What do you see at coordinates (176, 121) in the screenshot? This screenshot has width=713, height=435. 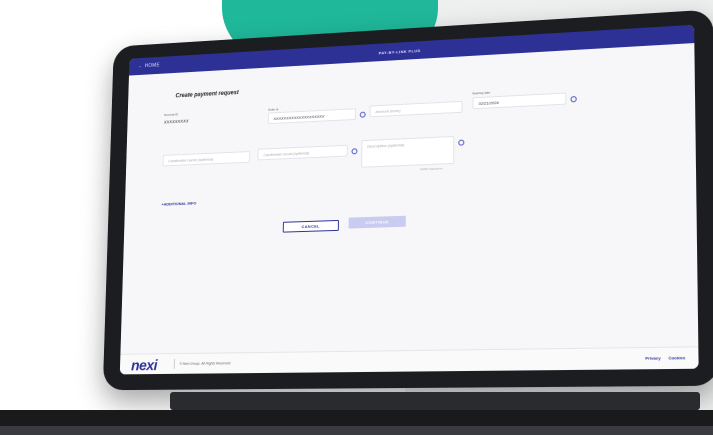 I see `terminal-id-value: XXXXXXXXX` at bounding box center [176, 121].